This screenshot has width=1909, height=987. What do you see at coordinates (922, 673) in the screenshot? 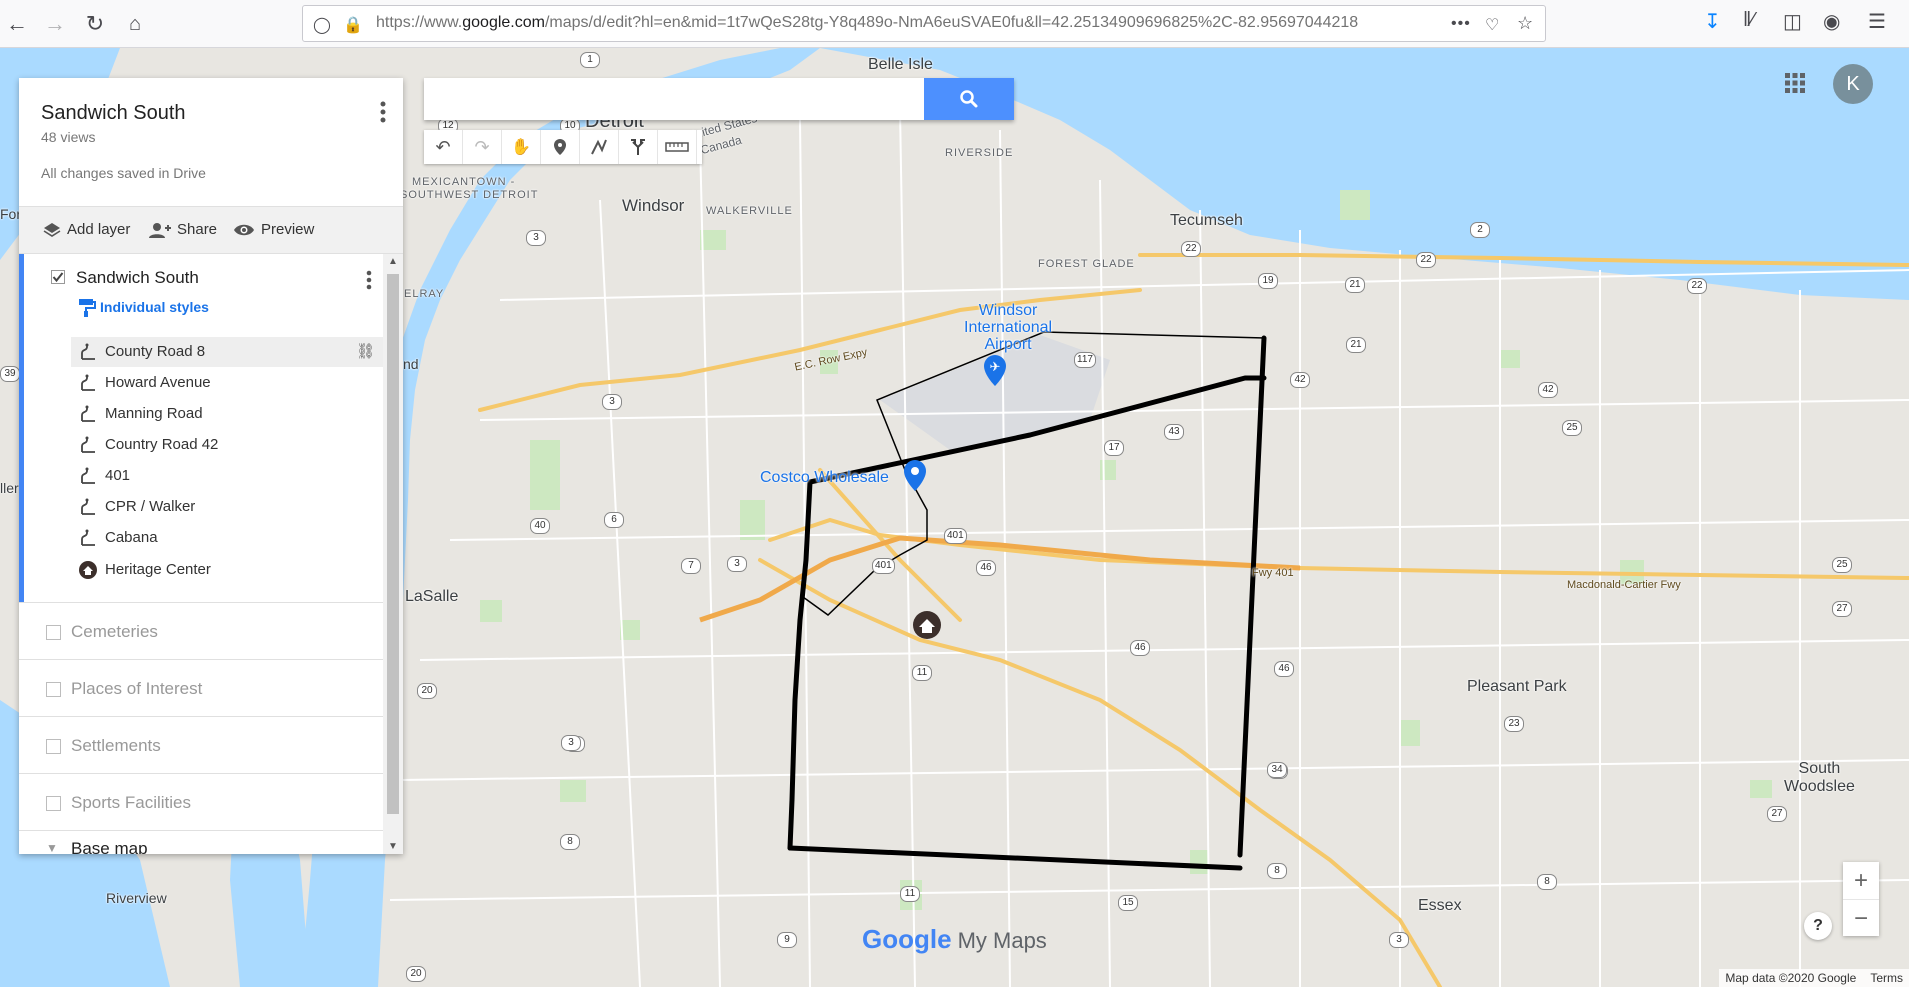
I see `route-shield: 11` at bounding box center [922, 673].